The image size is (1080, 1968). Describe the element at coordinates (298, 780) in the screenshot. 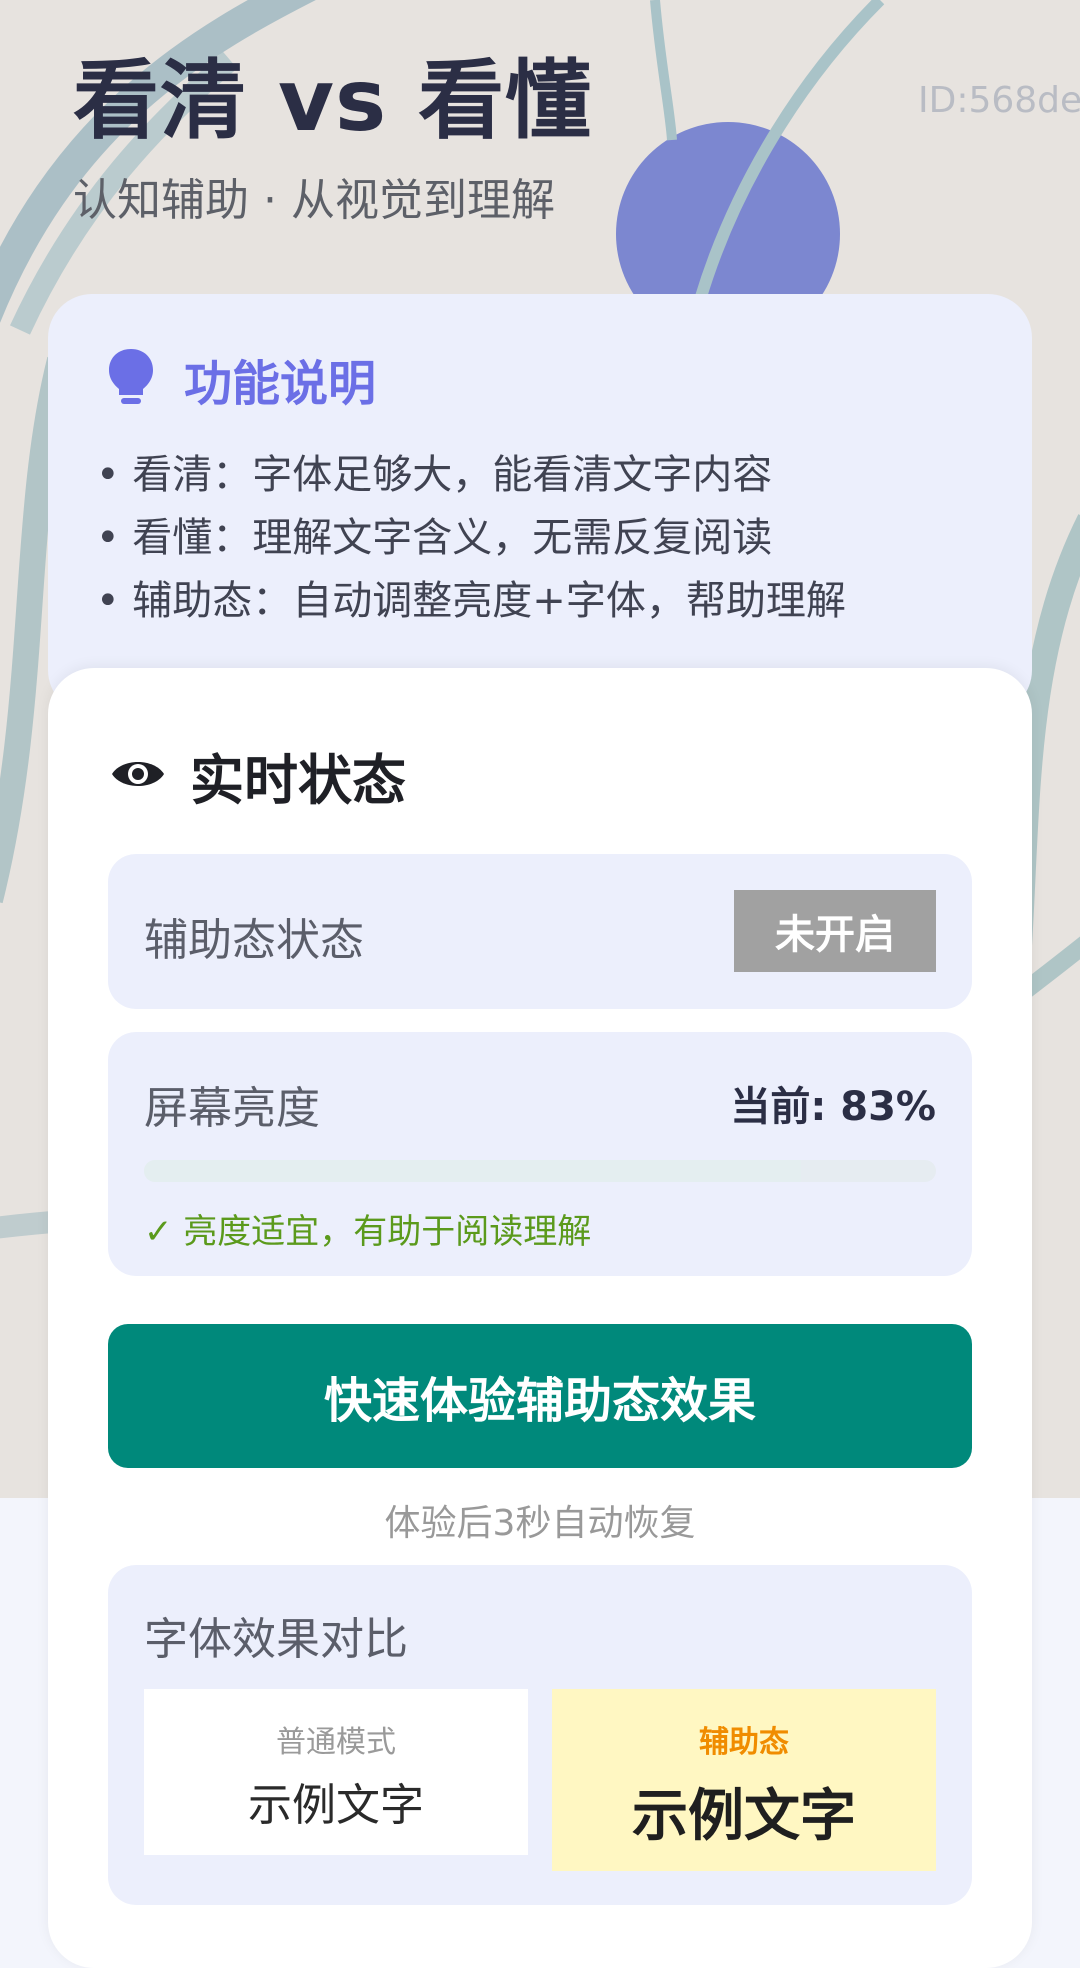

I see `status-title: 实时状态` at that location.